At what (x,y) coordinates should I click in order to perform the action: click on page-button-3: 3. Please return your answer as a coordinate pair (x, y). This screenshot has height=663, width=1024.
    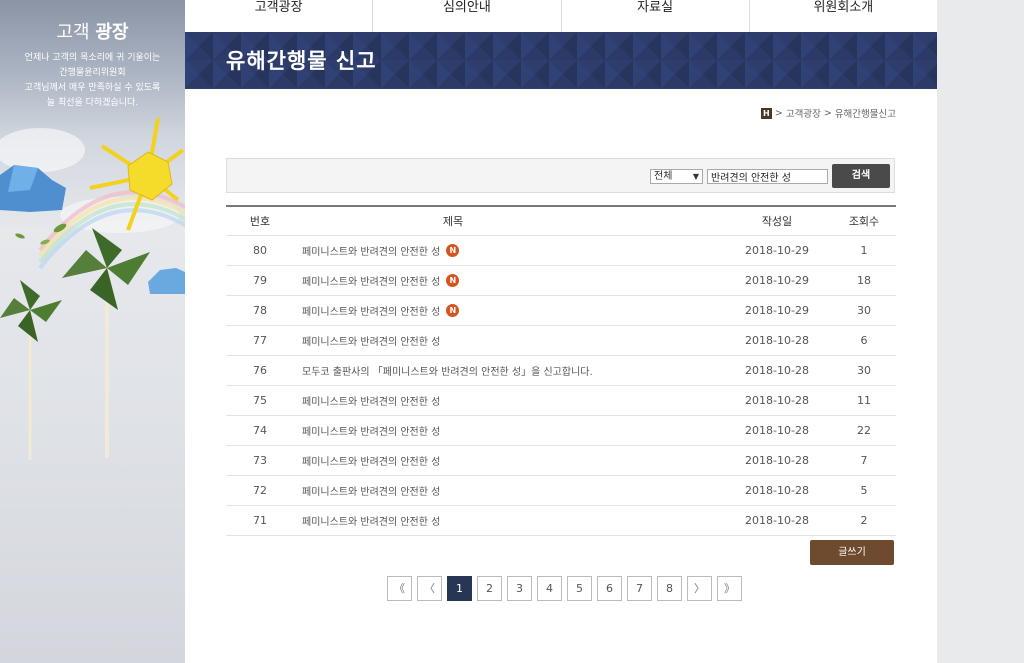
    Looking at the image, I should click on (519, 588).